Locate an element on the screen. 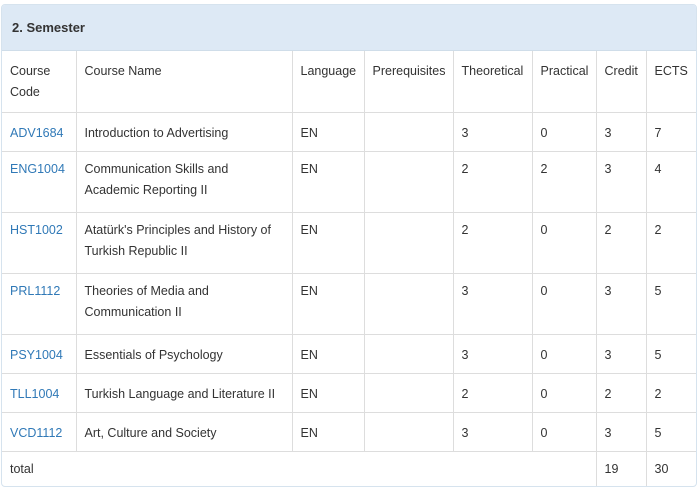 The width and height of the screenshot is (700, 490). total-label: total is located at coordinates (299, 468).